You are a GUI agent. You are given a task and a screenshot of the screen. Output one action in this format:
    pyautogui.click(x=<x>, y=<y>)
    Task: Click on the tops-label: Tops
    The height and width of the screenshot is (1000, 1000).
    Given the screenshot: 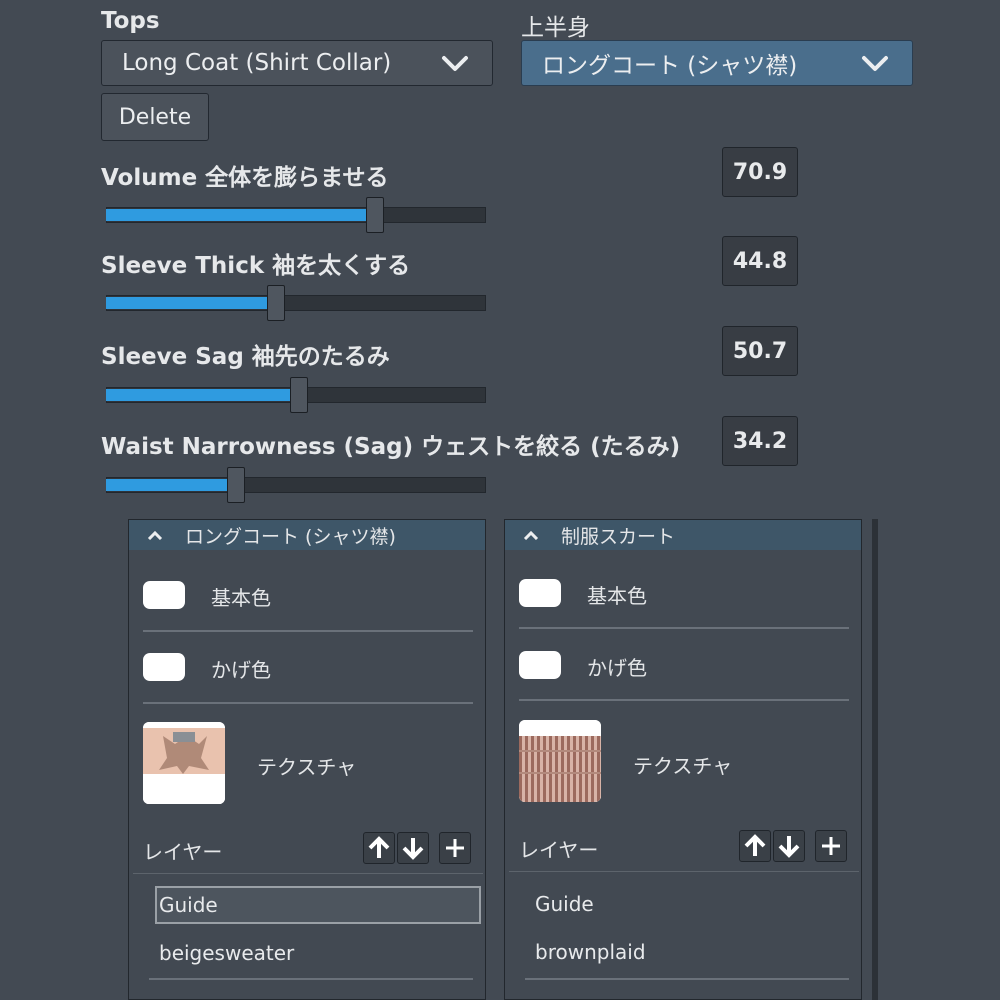 What is the action you would take?
    pyautogui.click(x=130, y=21)
    